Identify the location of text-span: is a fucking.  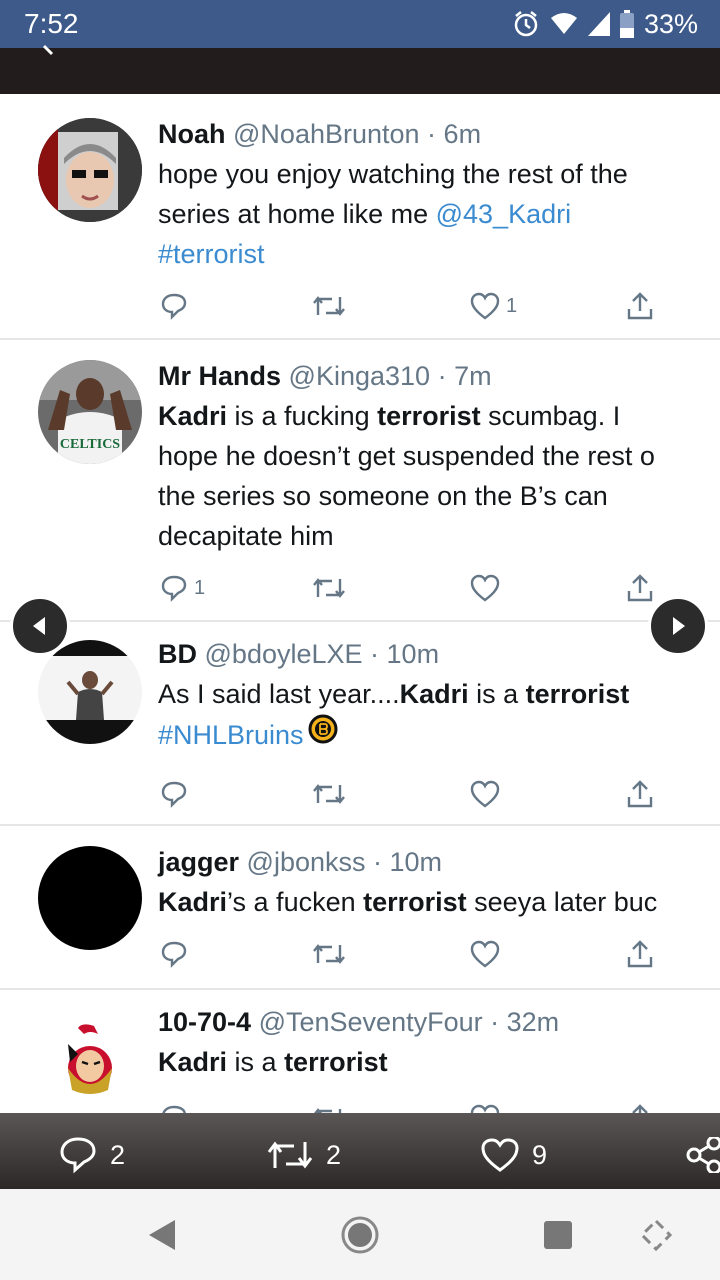
(302, 416).